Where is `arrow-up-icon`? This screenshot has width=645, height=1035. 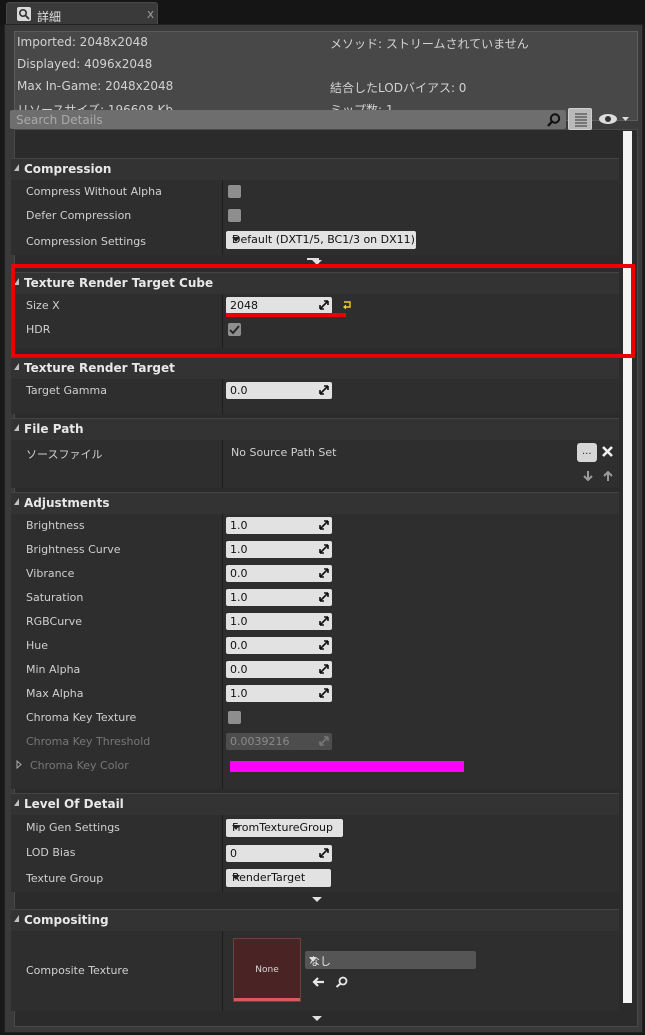
arrow-up-icon is located at coordinates (608, 476).